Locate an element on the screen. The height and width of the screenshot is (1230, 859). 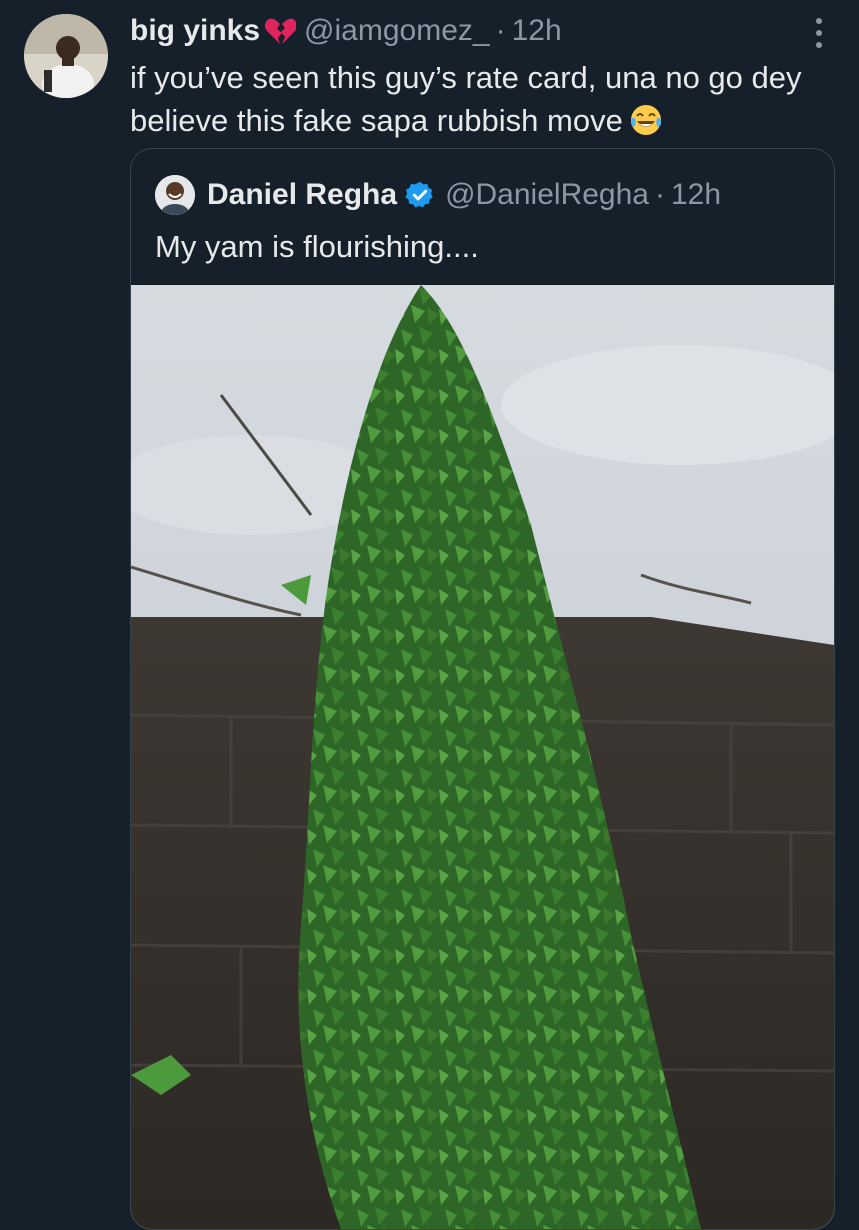
tweet-header: big yinks @iamgomez_ · 12h is located at coordinates (464, 31).